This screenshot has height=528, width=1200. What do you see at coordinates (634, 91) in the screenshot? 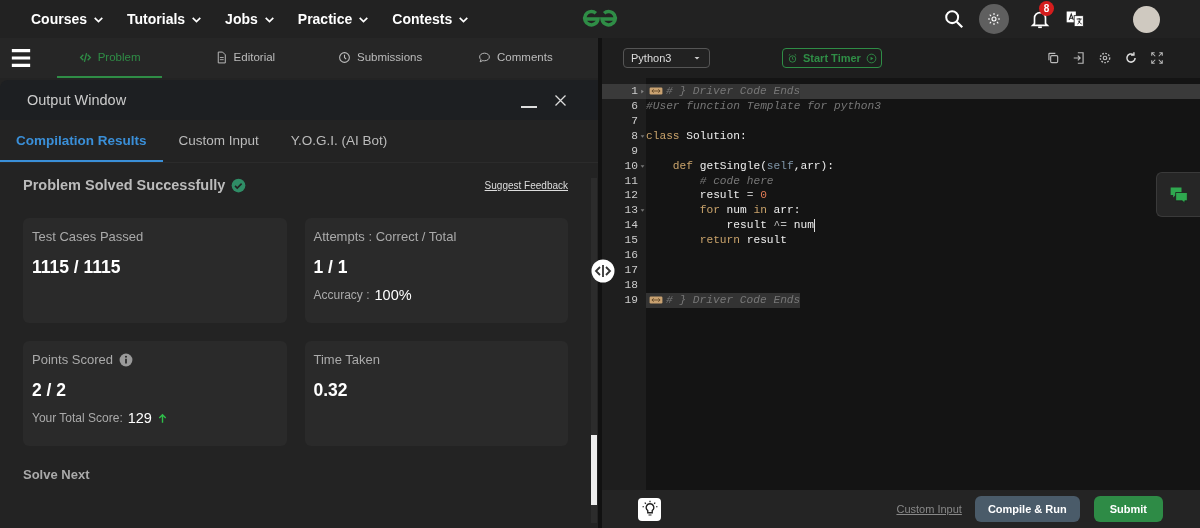
I see `line-number: 1` at bounding box center [634, 91].